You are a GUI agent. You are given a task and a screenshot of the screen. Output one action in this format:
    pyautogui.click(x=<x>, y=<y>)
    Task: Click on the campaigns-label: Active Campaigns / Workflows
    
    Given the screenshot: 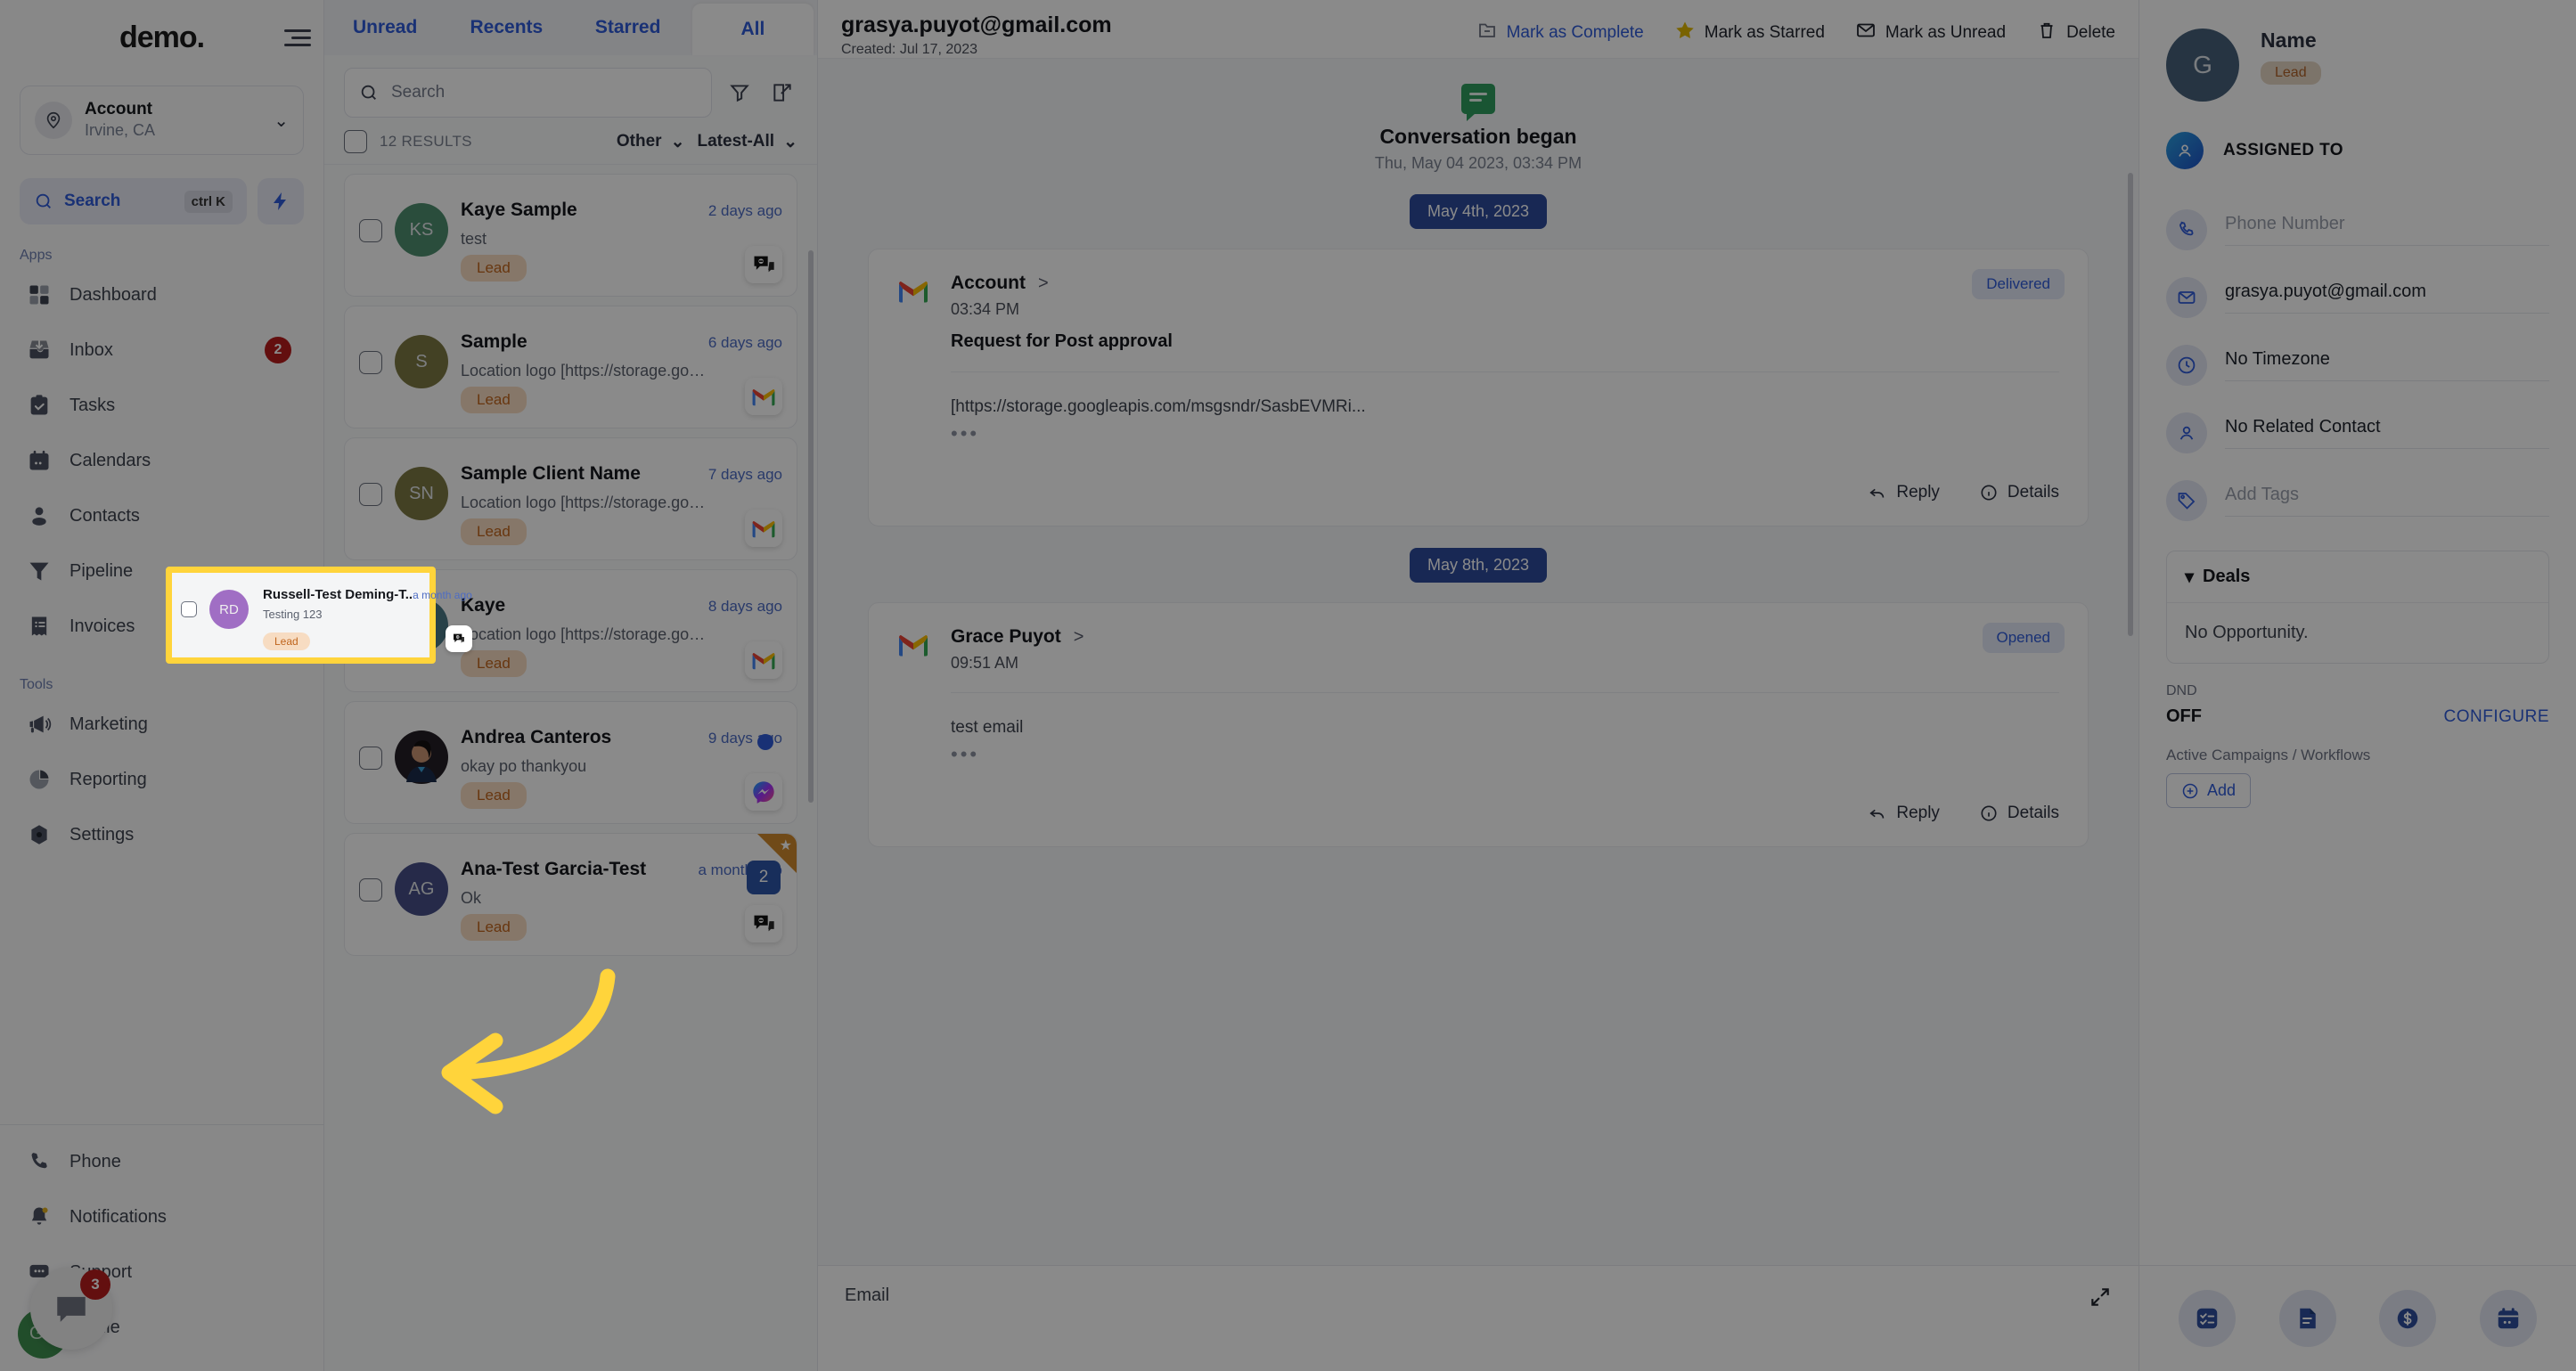 What is the action you would take?
    pyautogui.click(x=2268, y=755)
    